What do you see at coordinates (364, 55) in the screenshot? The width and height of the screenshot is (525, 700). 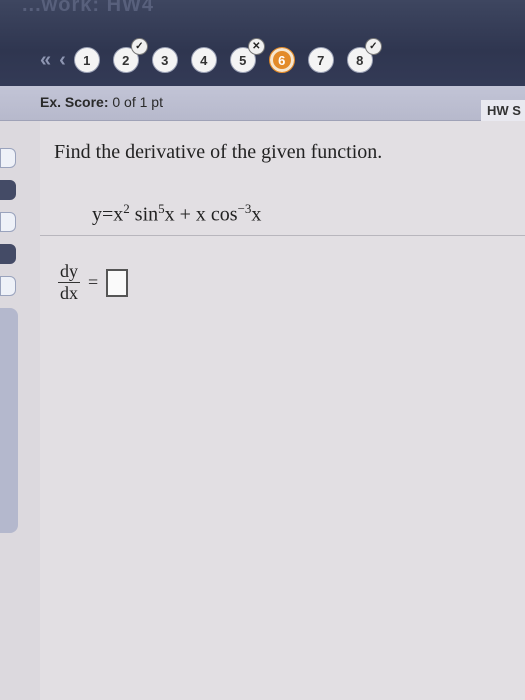 I see `question-8: 8 ✓` at bounding box center [364, 55].